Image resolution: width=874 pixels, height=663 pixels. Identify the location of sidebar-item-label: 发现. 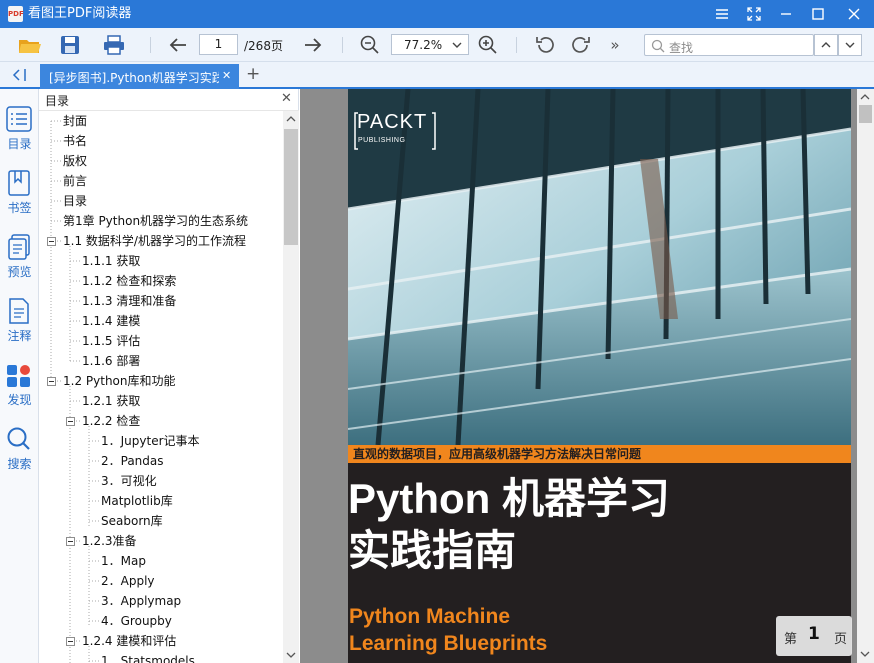
(19, 400).